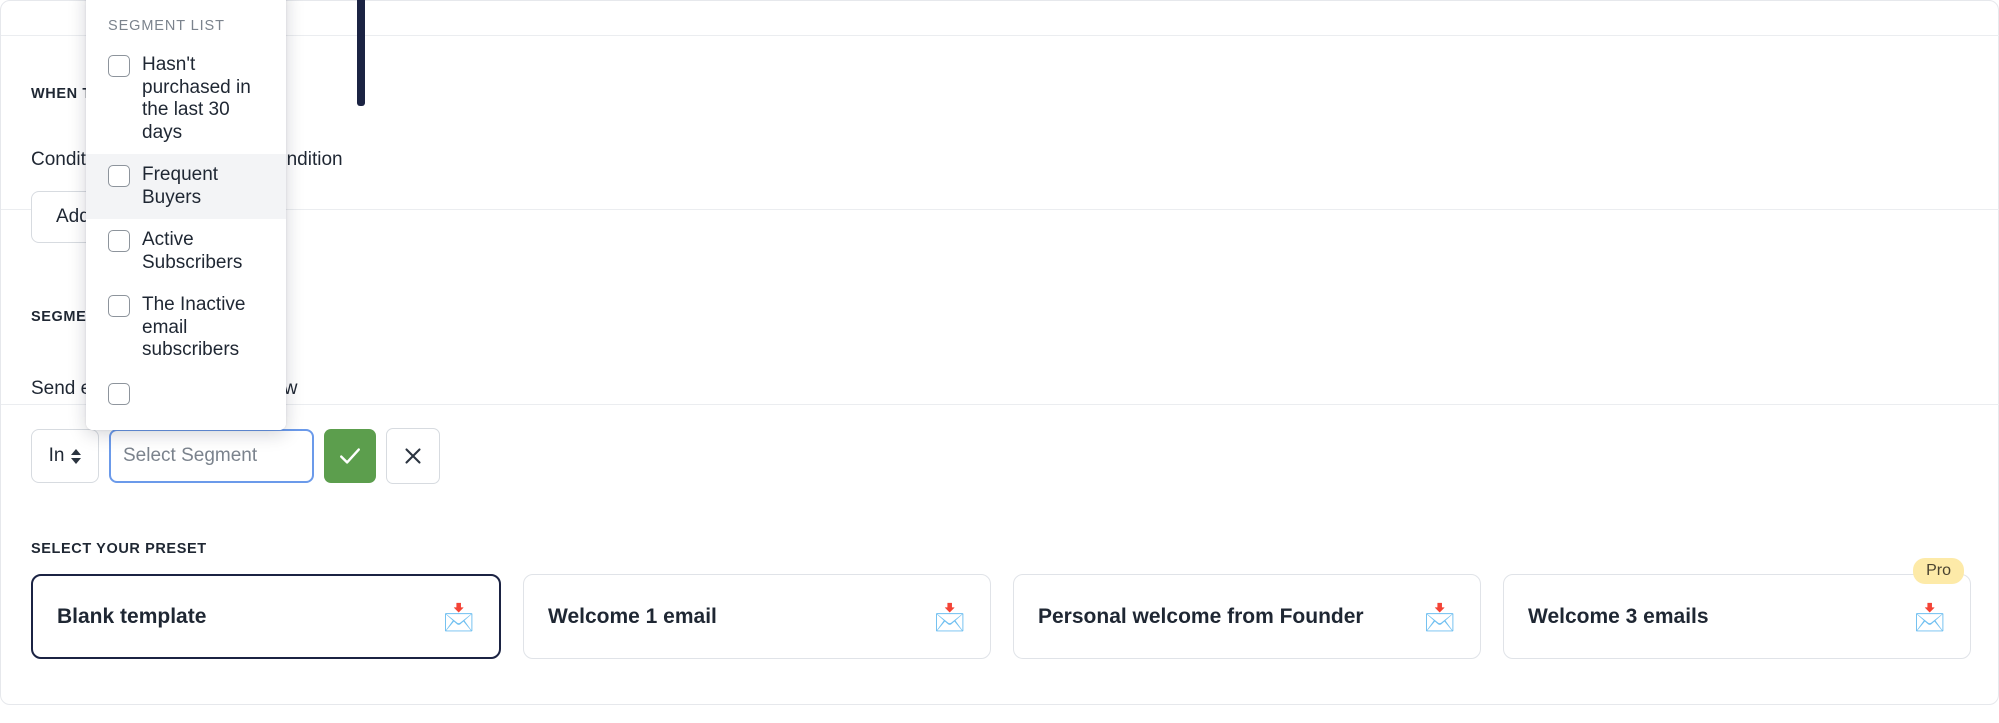 The height and width of the screenshot is (723, 1999). I want to click on segment-select-input, so click(211, 456).